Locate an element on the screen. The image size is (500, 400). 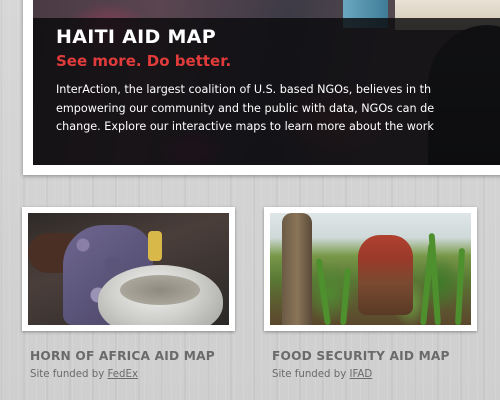
map-title-link: FOOD SECURITY AID MAP is located at coordinates (375, 356).